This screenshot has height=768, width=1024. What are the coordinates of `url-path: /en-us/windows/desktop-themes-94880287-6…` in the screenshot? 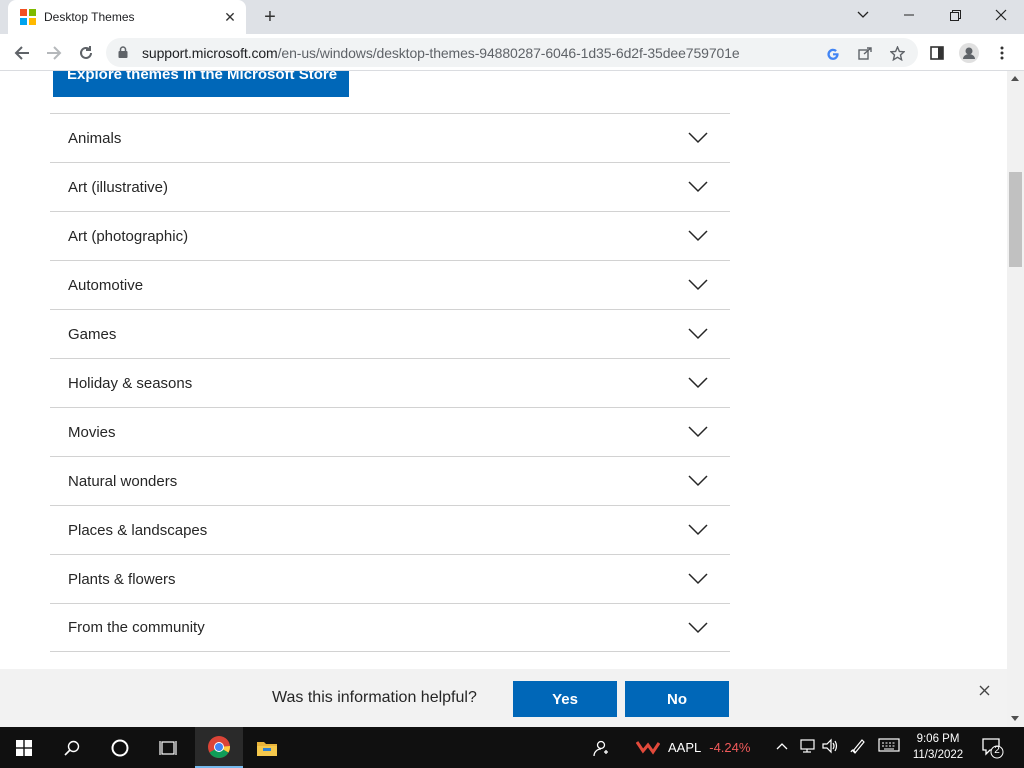 It's located at (508, 53).